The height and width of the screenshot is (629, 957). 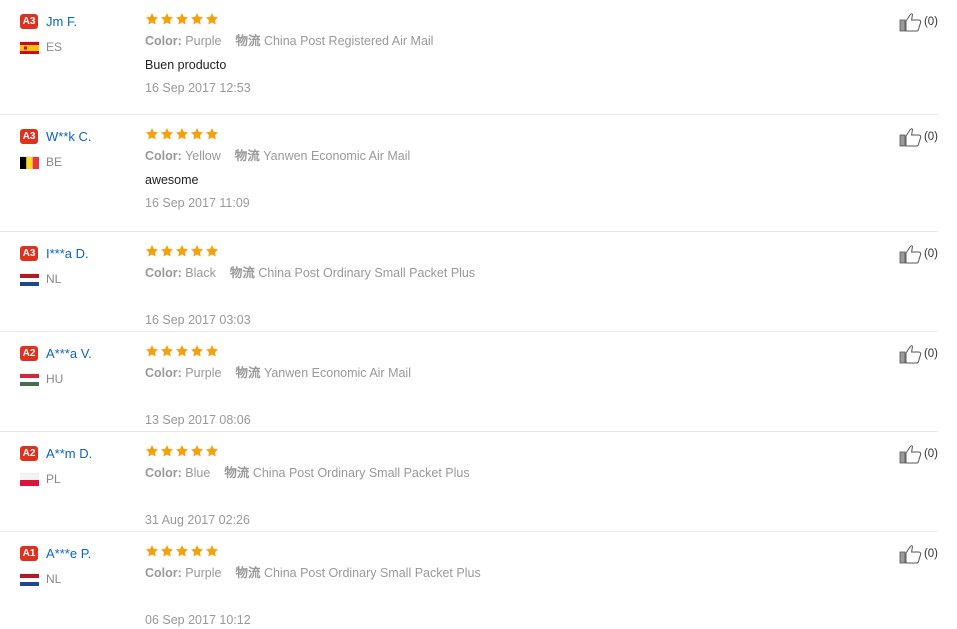 I want to click on review-date: 06 Sep 2017 10:12, so click(x=198, y=620).